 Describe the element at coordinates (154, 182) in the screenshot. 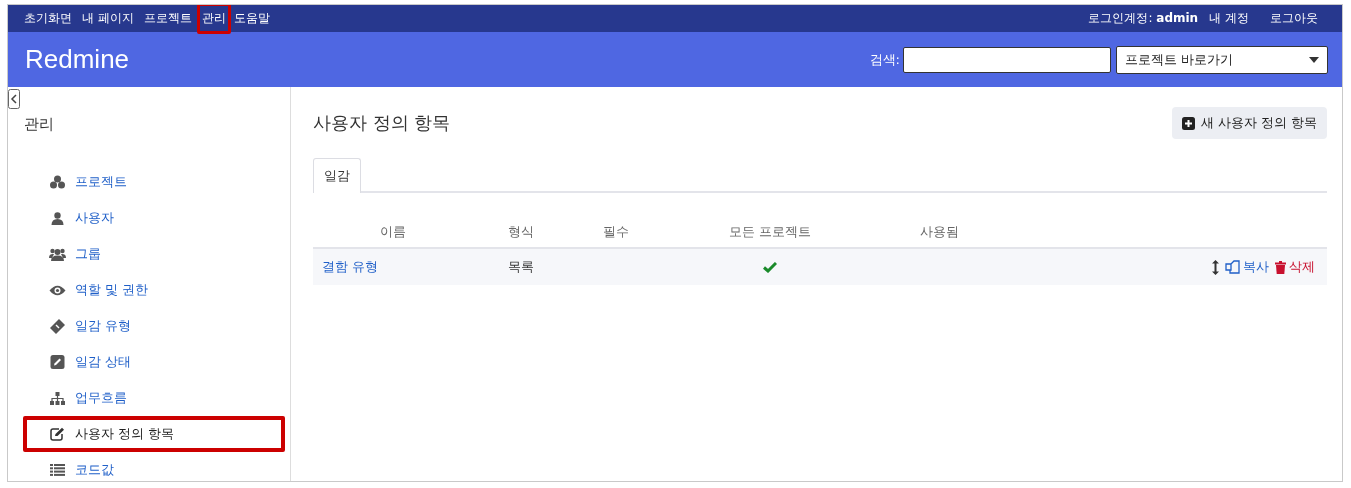

I see `sidebar-item: 프로젝트` at that location.